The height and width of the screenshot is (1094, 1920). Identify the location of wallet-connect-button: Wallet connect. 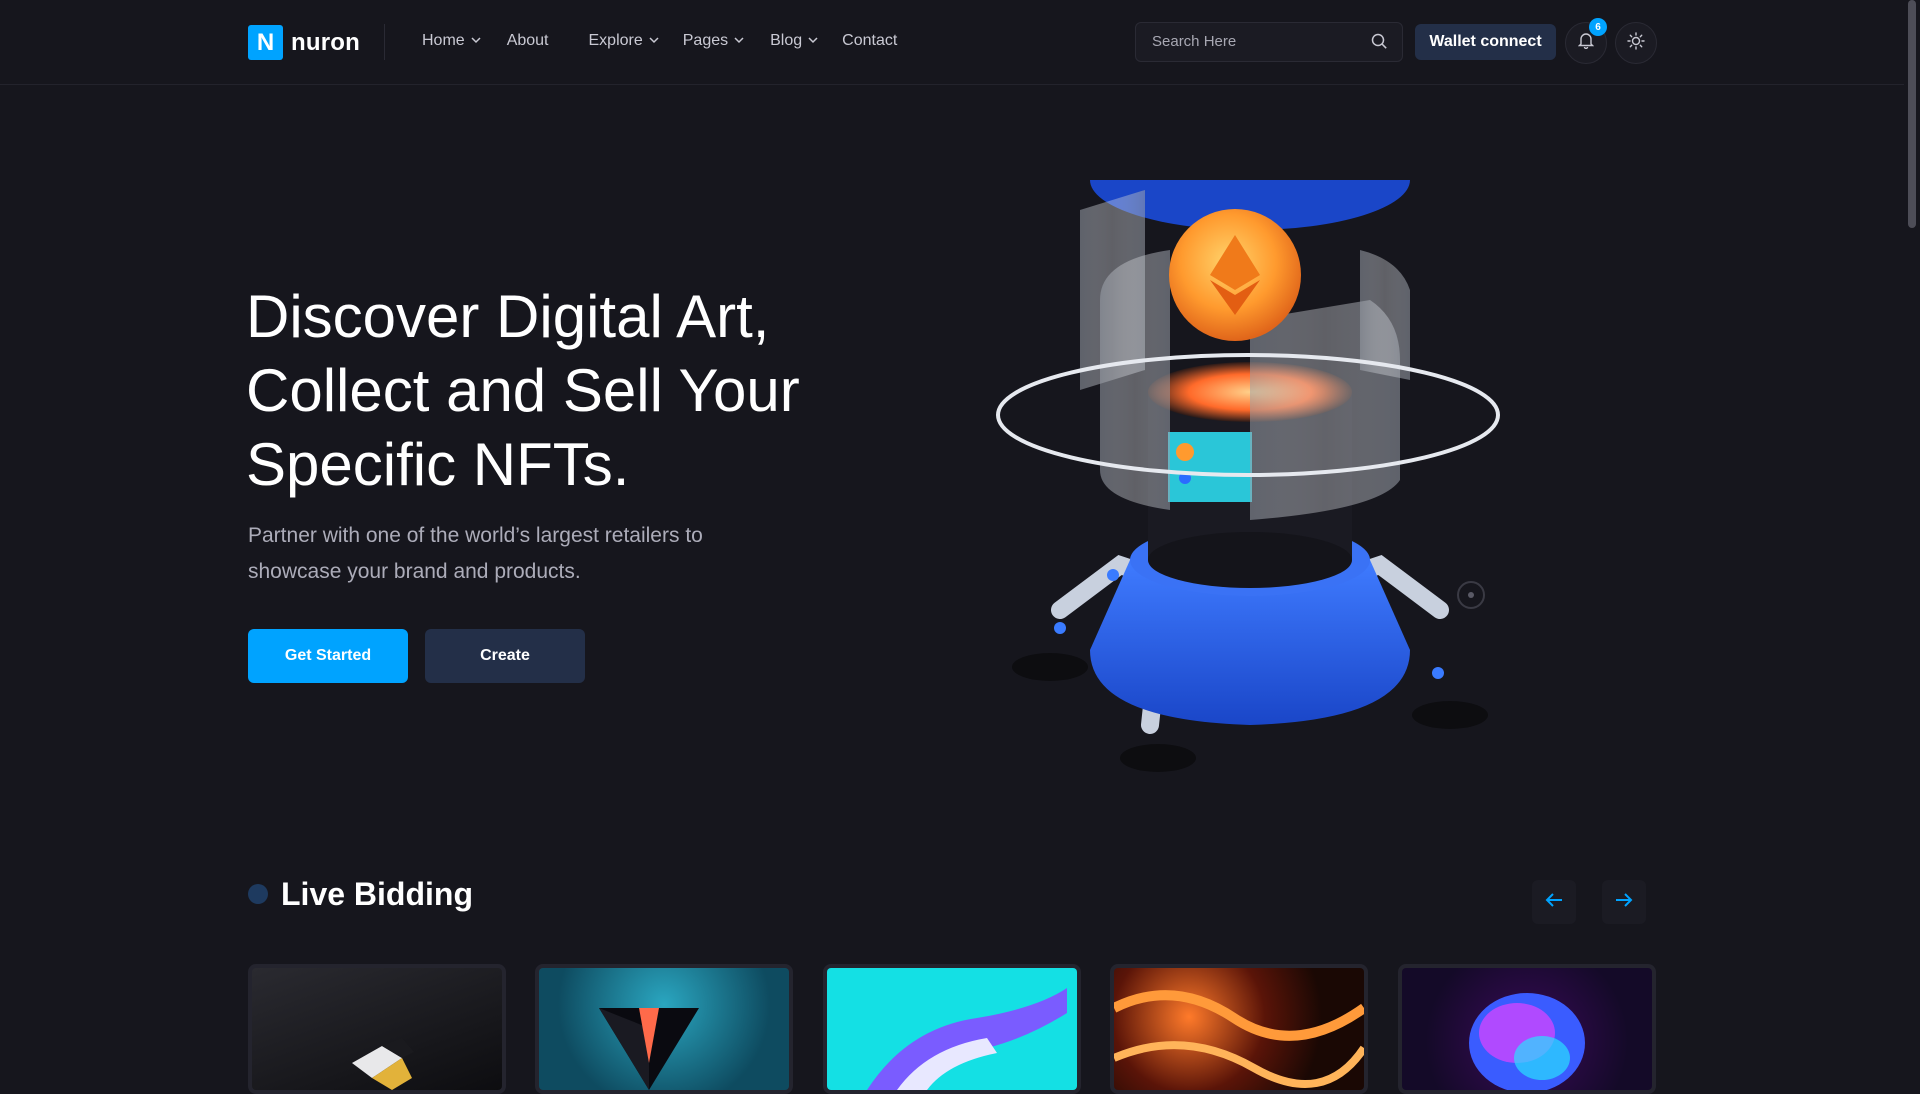
(1485, 42).